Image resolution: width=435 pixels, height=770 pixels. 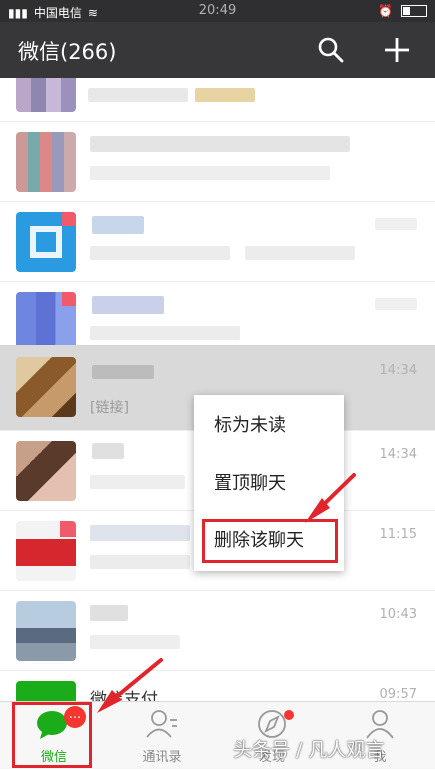 I want to click on status-time: 20:49, so click(x=217, y=10).